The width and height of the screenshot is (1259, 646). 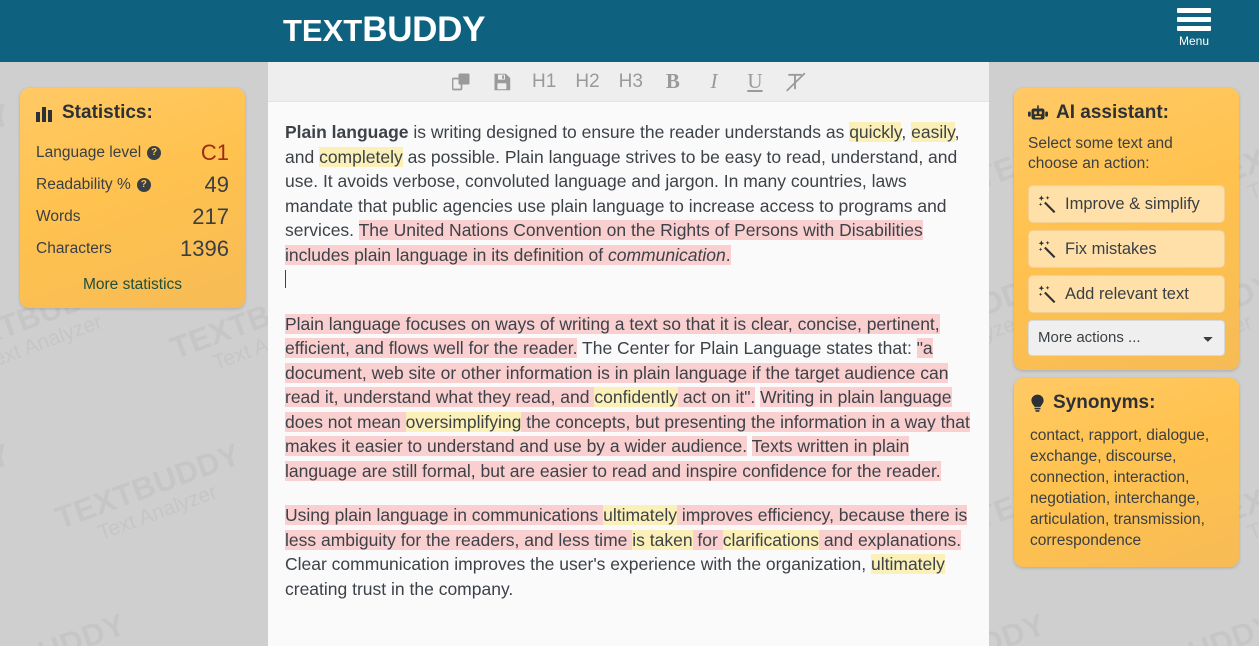 I want to click on statistics-row-value: 217, so click(x=210, y=216).